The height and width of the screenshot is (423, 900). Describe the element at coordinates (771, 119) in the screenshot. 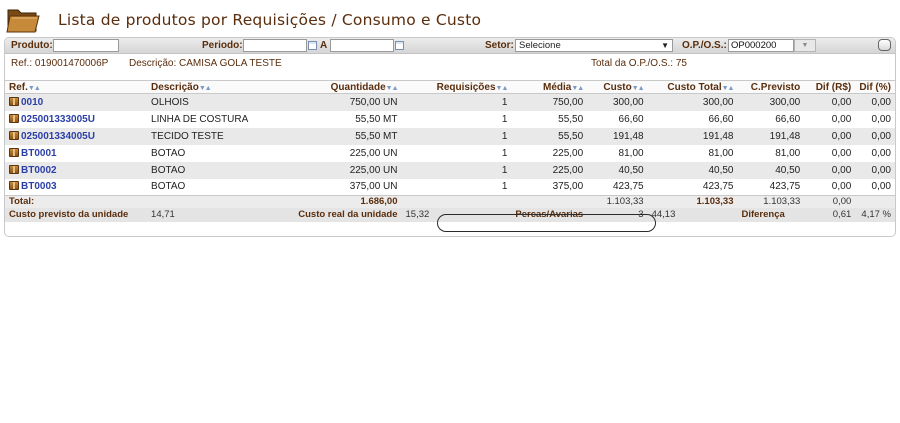

I see `previsto-cell: 66,60` at that location.